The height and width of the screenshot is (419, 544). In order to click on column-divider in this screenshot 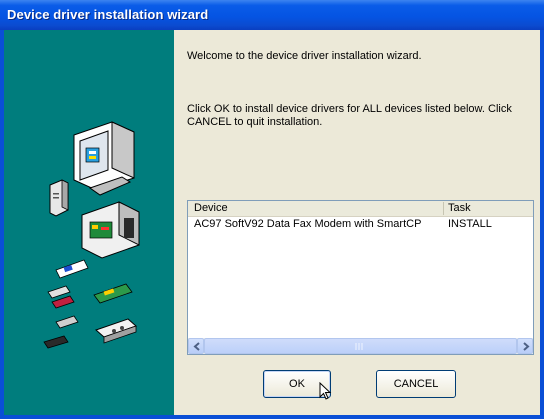, I will do `click(443, 208)`.